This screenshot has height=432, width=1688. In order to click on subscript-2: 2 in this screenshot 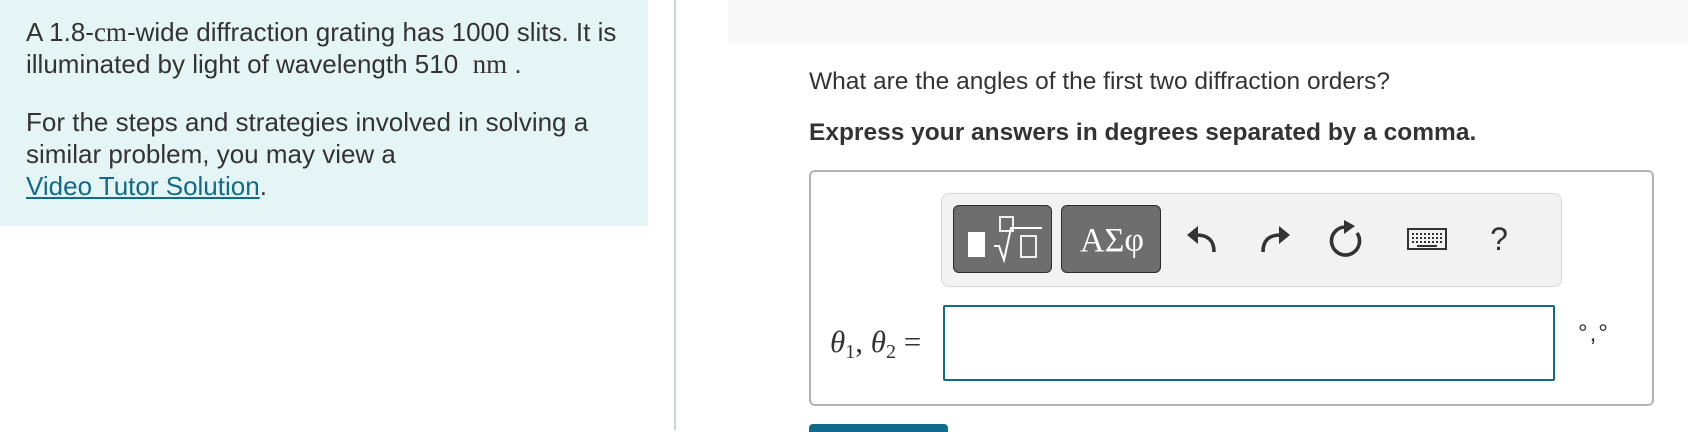, I will do `click(890, 352)`.